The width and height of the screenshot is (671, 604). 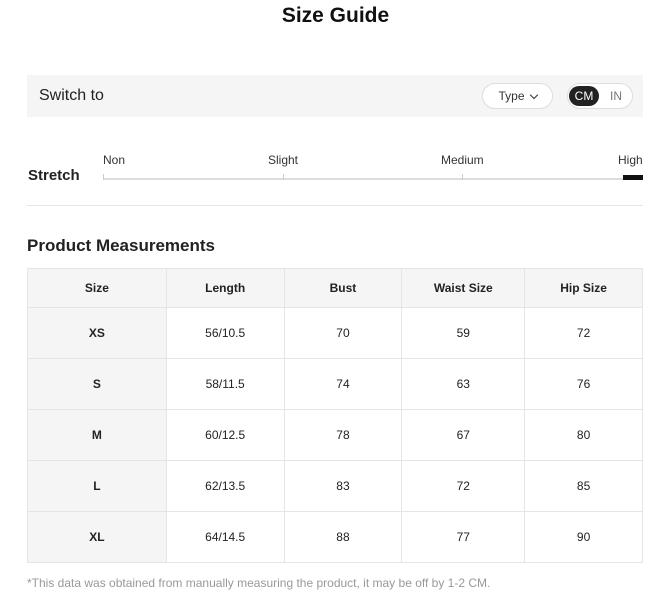 What do you see at coordinates (463, 435) in the screenshot?
I see `cell-waist: 67` at bounding box center [463, 435].